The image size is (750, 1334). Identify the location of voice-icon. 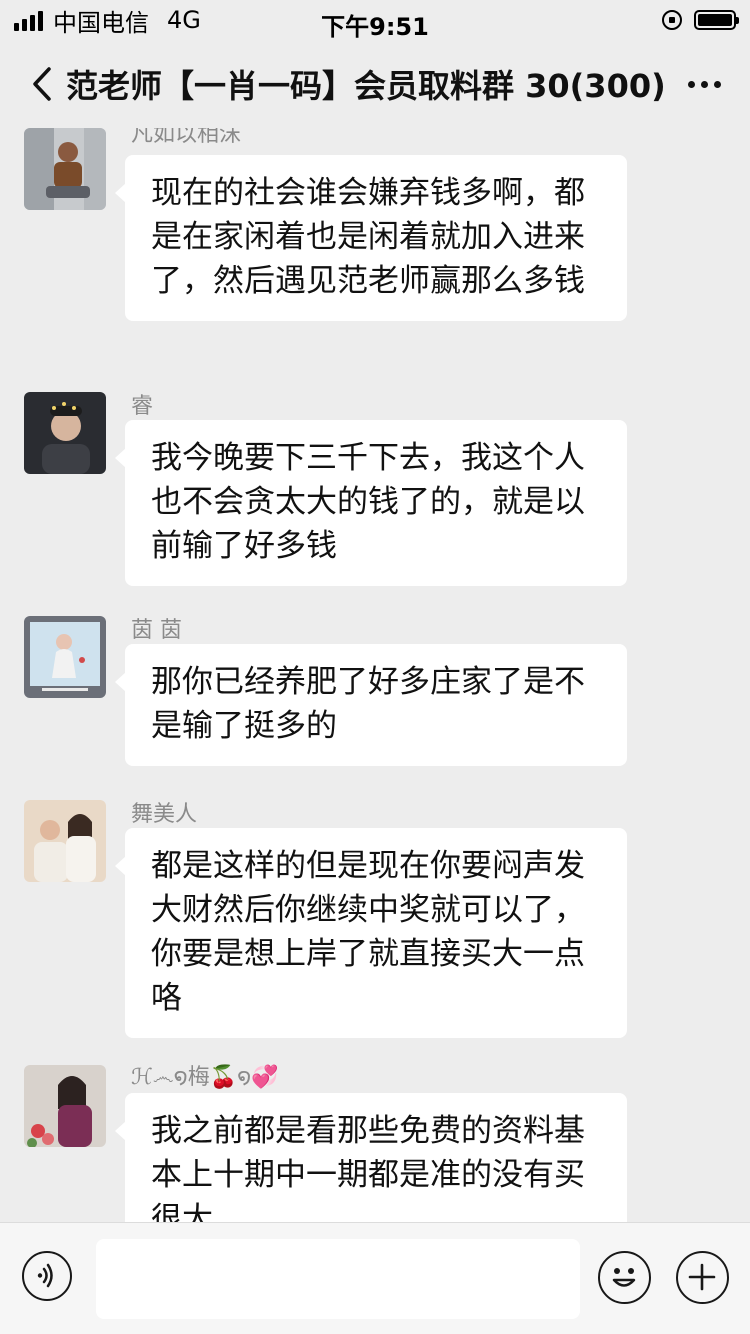
(47, 1276).